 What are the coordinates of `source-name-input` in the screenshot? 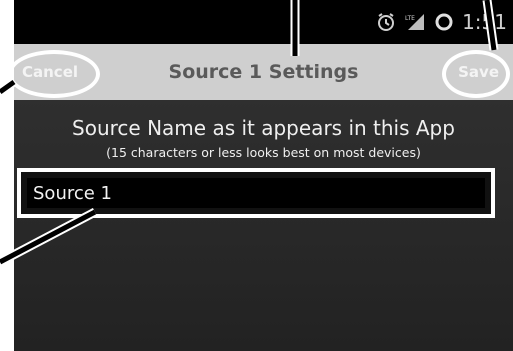 It's located at (256, 193).